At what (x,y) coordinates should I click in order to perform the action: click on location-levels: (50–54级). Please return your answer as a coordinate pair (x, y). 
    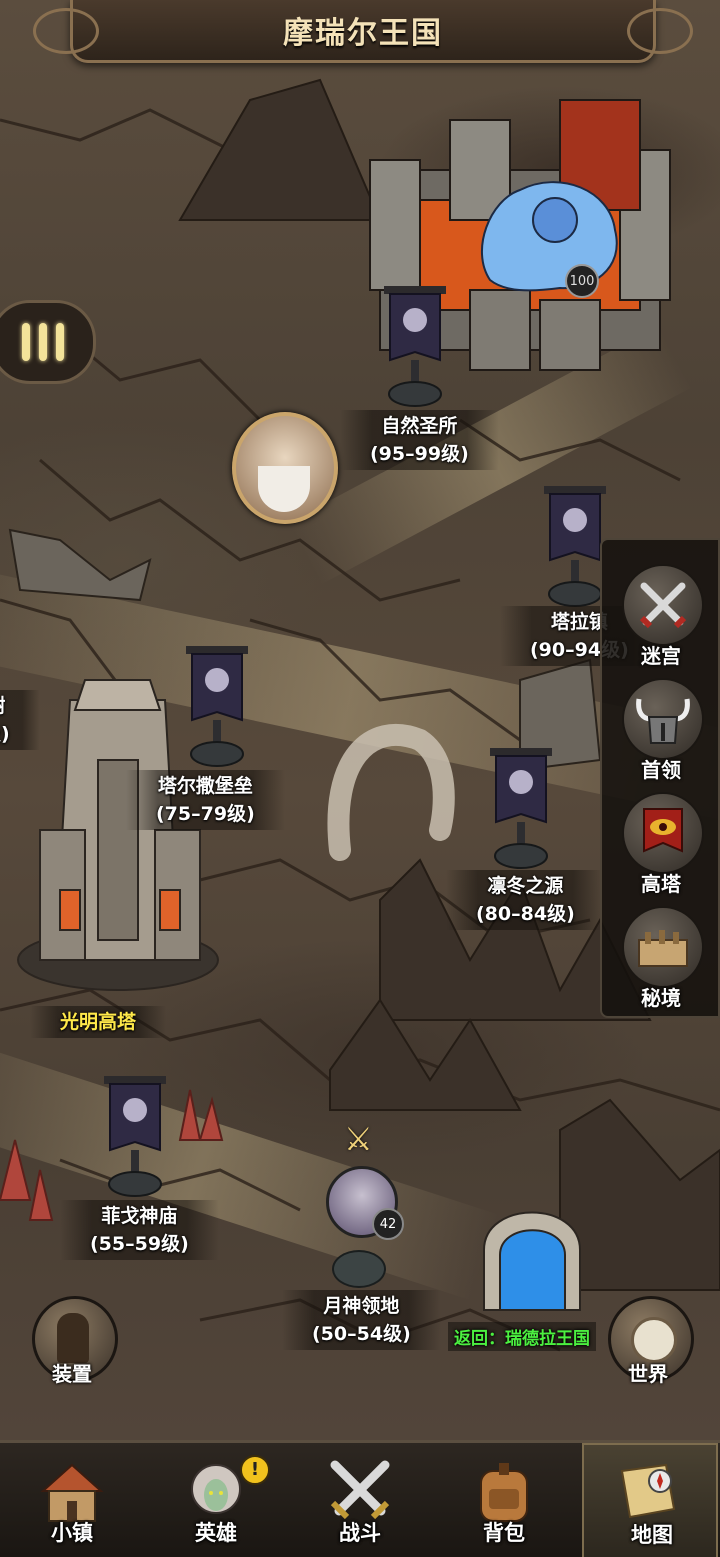
    Looking at the image, I should click on (361, 1334).